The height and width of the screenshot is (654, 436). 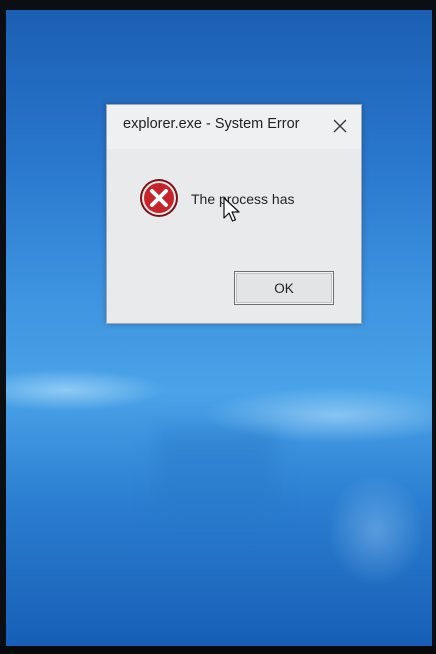 I want to click on mouse-pointer-icon, so click(x=231, y=209).